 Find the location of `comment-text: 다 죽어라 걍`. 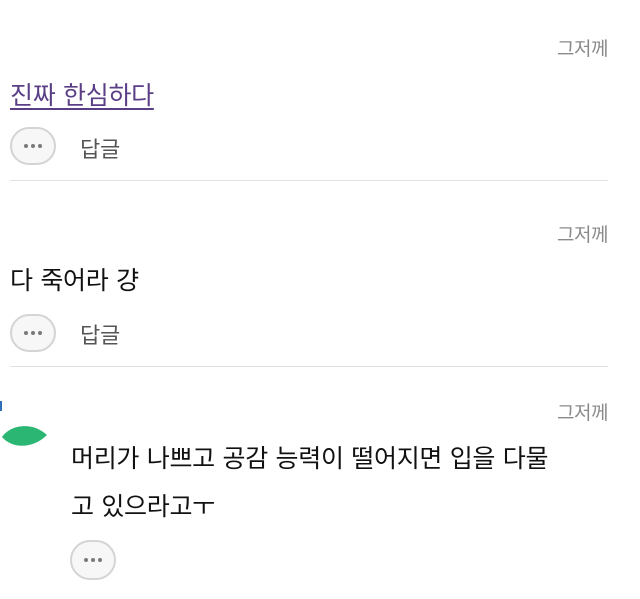

comment-text: 다 죽어라 걍 is located at coordinates (74, 280).